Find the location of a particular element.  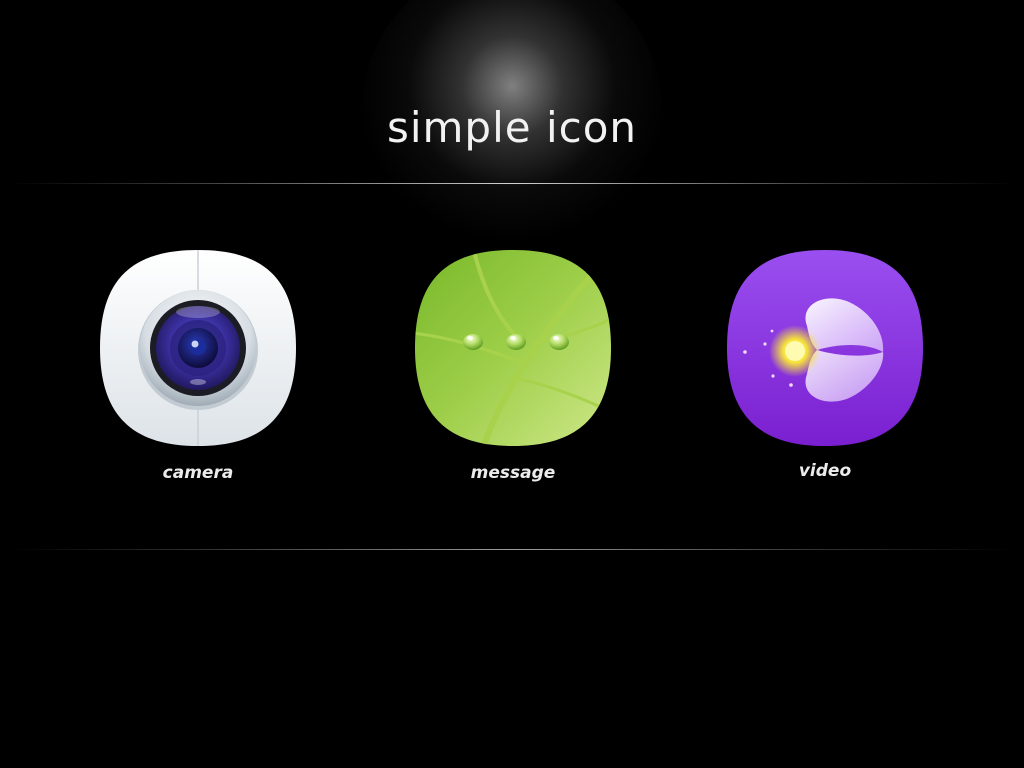

bottom-divider is located at coordinates (512, 549).